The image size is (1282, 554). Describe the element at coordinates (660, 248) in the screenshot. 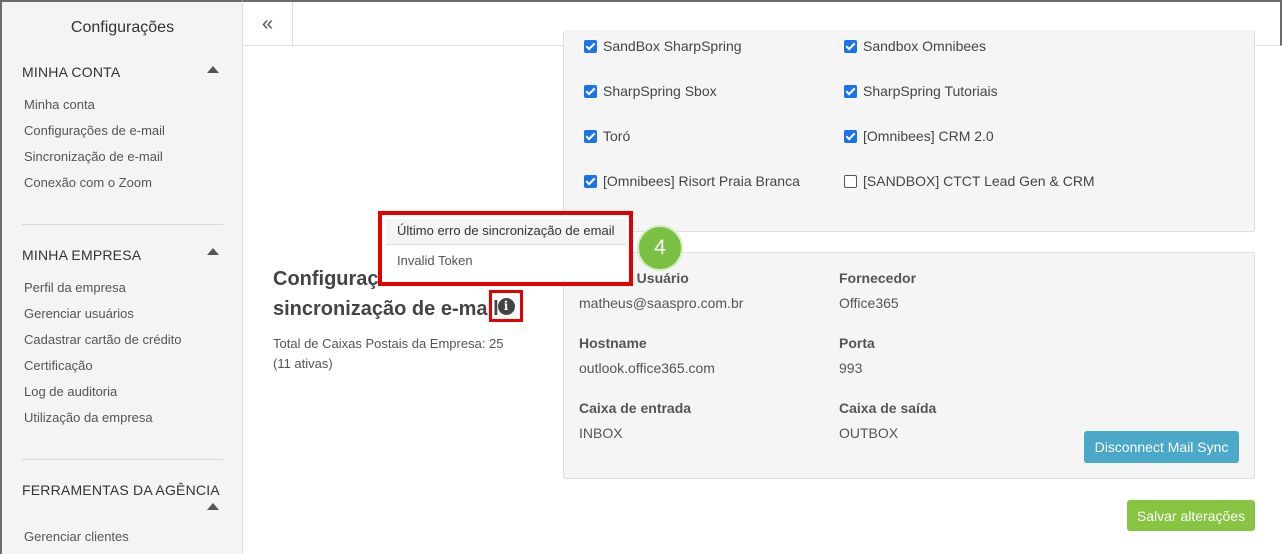

I see `step-number-badge: 4` at that location.